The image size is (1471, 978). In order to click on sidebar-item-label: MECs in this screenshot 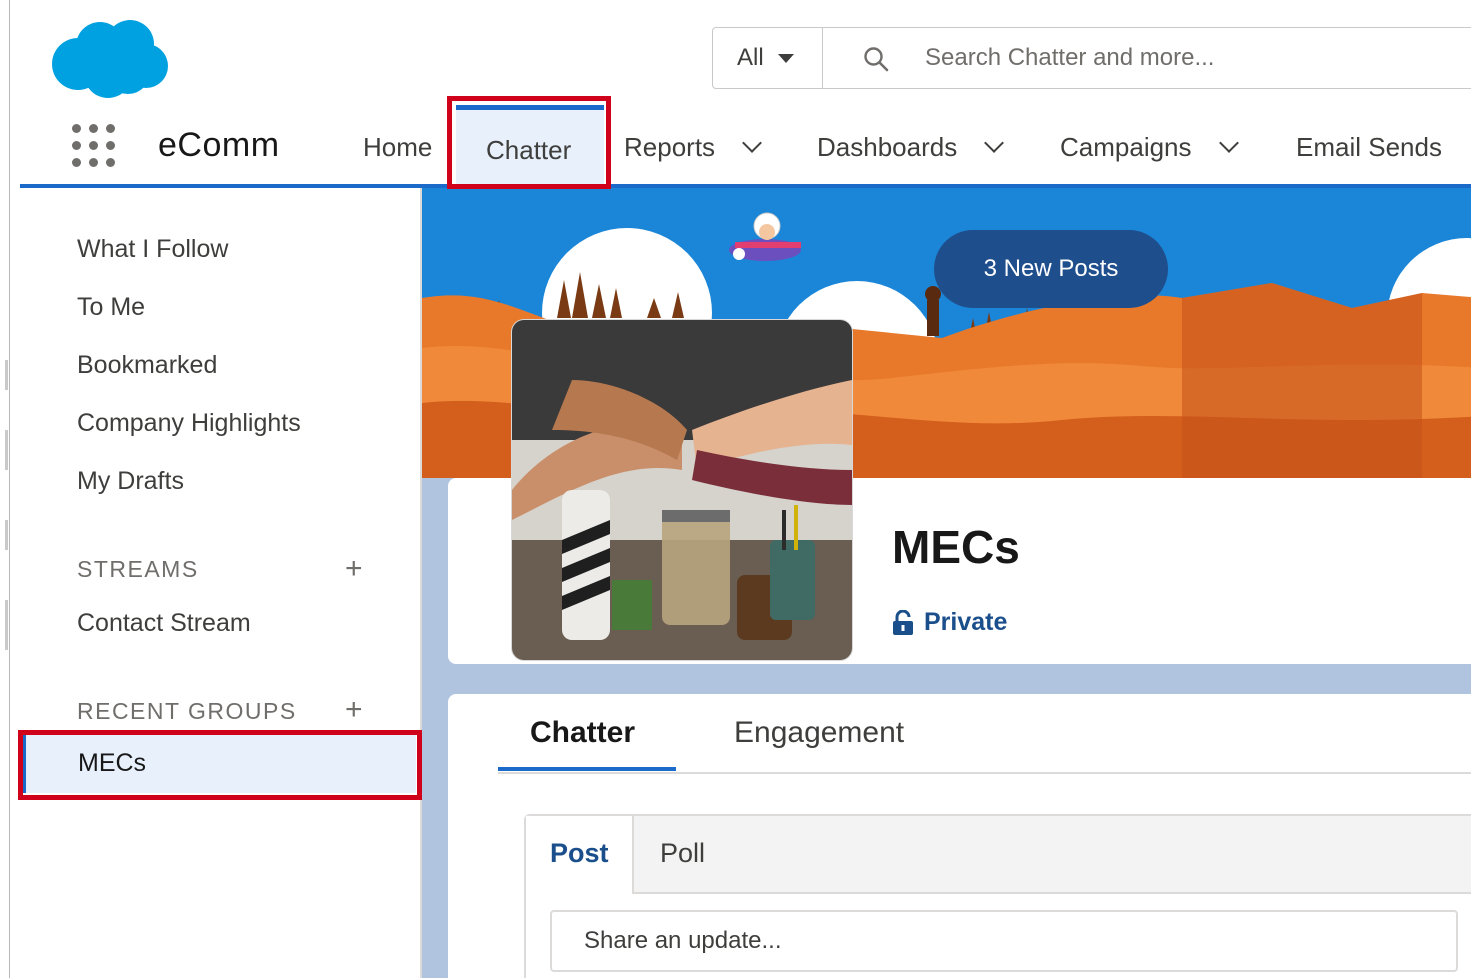, I will do `click(112, 763)`.